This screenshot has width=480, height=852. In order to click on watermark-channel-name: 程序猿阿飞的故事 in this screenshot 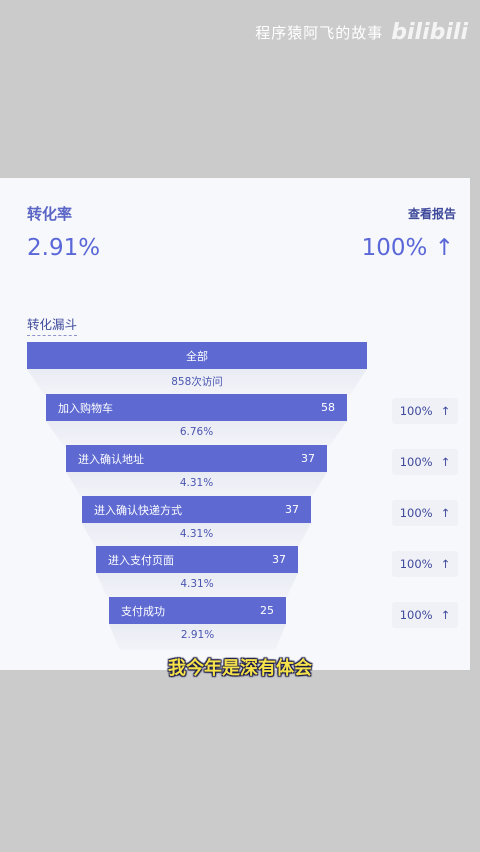, I will do `click(319, 32)`.